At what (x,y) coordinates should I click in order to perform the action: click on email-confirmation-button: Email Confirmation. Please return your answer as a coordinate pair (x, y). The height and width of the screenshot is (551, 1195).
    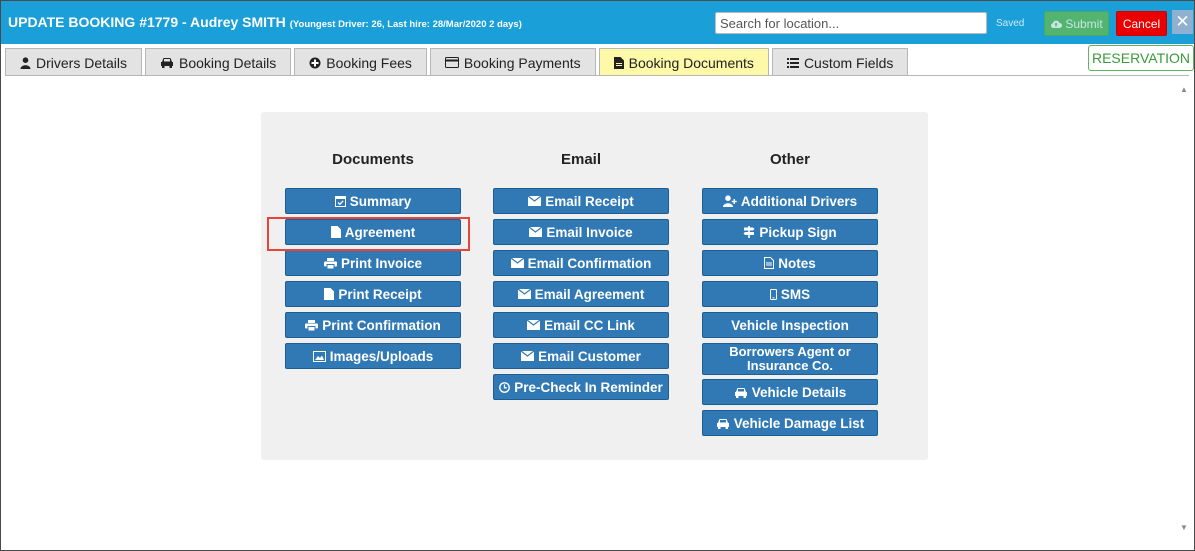
    Looking at the image, I should click on (581, 263).